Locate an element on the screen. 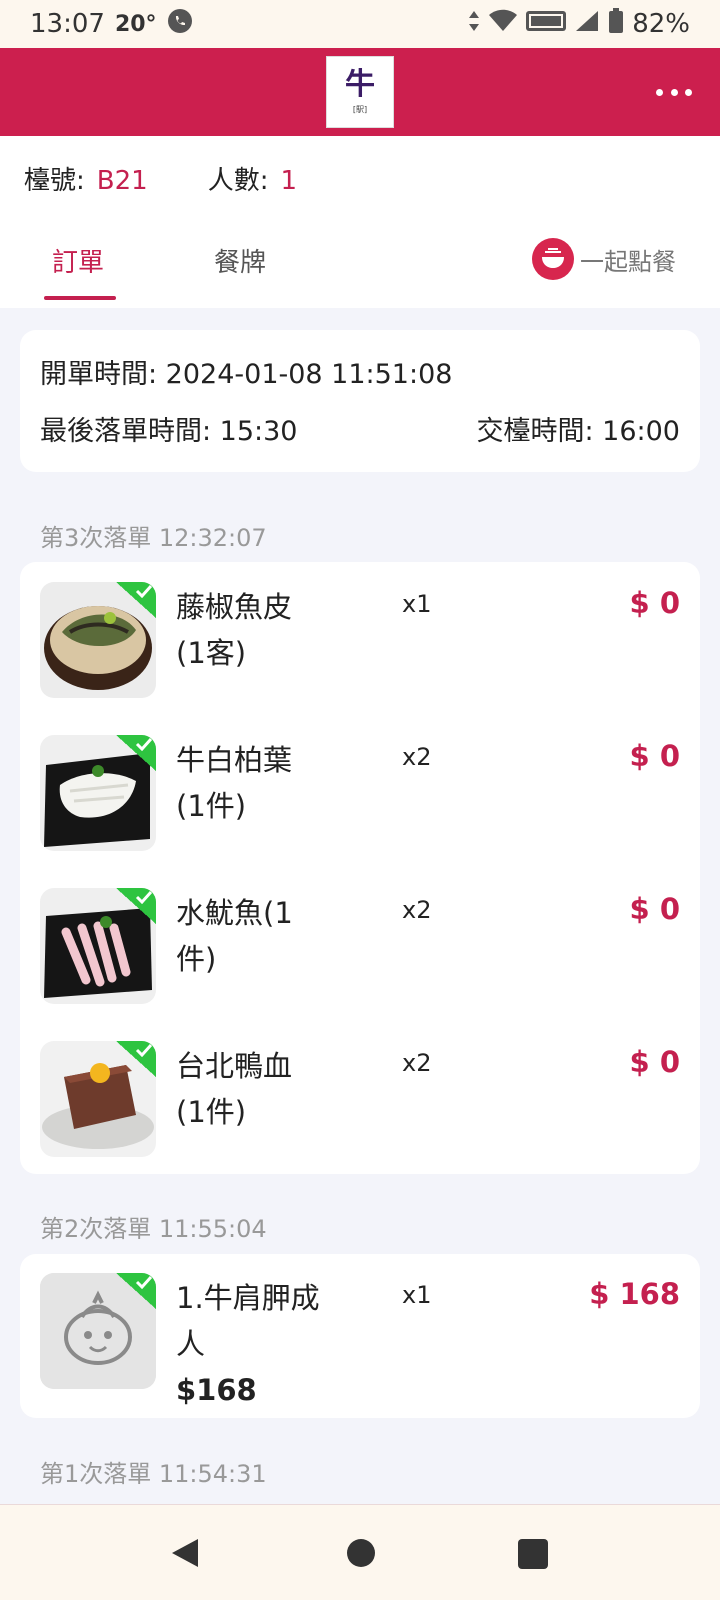 The image size is (720, 1600). logo-text: 牛 is located at coordinates (360, 84).